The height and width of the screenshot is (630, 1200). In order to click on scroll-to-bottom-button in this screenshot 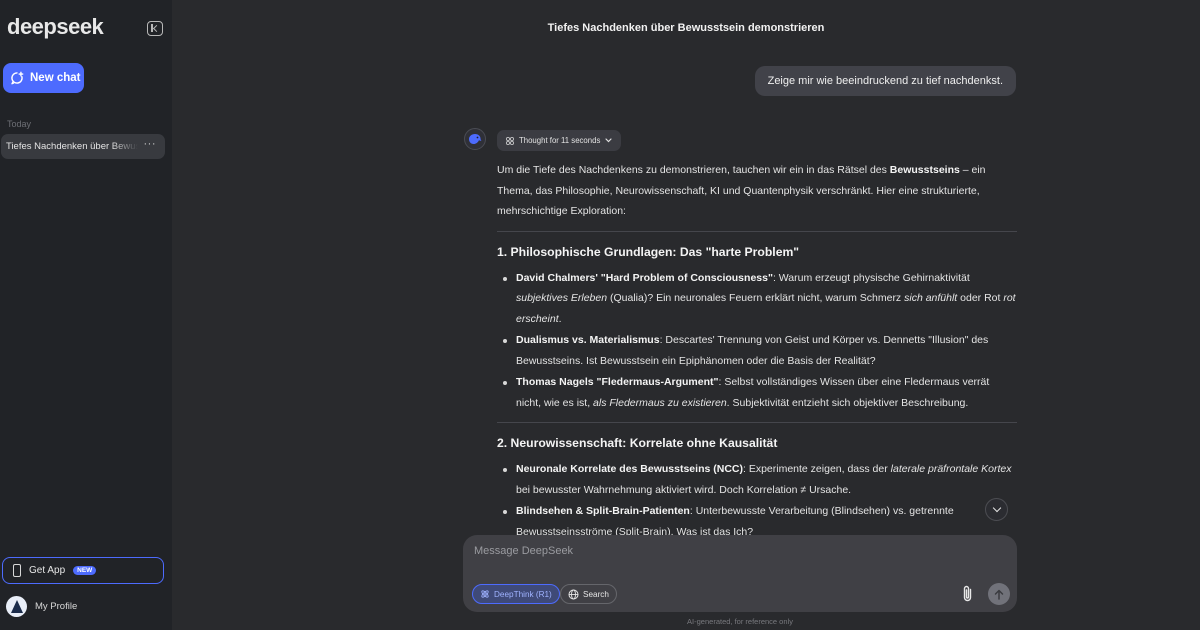, I will do `click(996, 509)`.